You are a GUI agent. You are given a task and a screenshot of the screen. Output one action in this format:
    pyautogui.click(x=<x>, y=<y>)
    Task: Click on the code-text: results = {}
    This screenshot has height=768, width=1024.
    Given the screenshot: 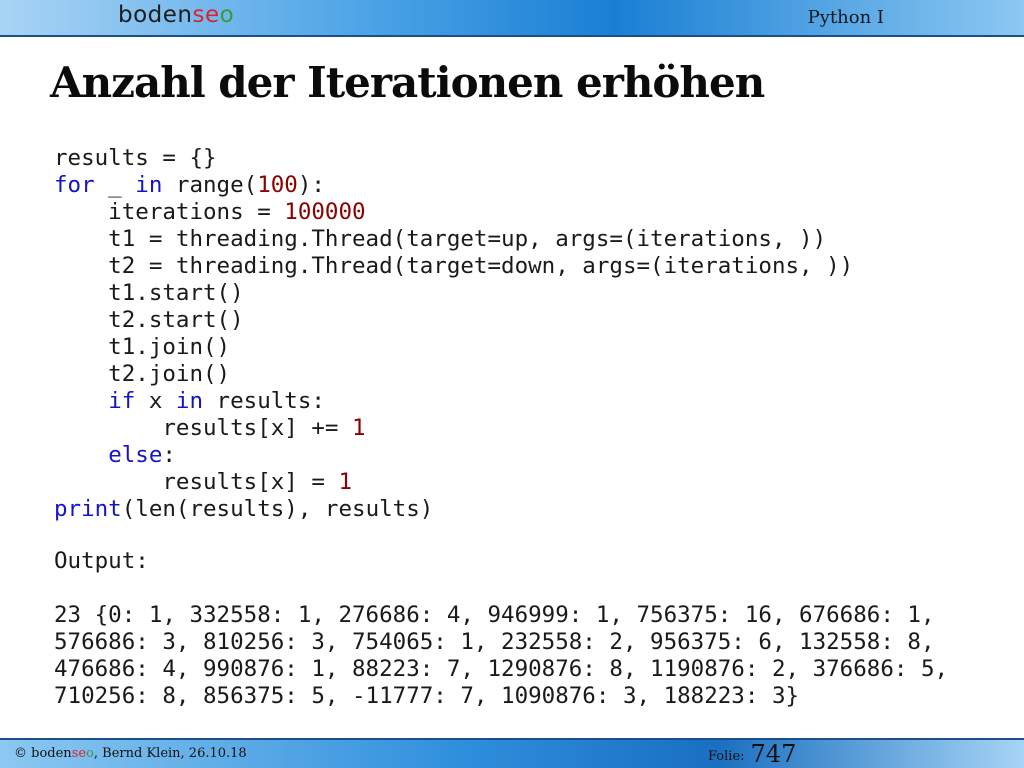 What is the action you would take?
    pyautogui.click(x=135, y=158)
    